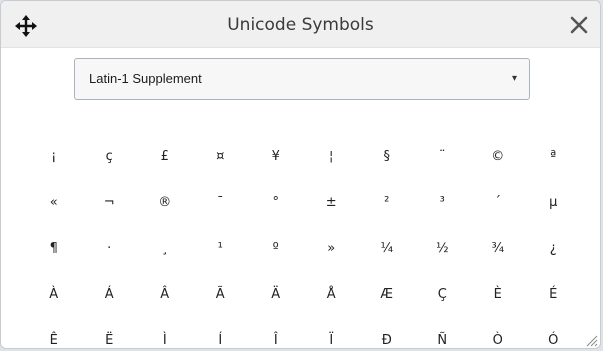 The height and width of the screenshot is (351, 603). What do you see at coordinates (221, 248) in the screenshot?
I see `symbol-cell: ¹` at bounding box center [221, 248].